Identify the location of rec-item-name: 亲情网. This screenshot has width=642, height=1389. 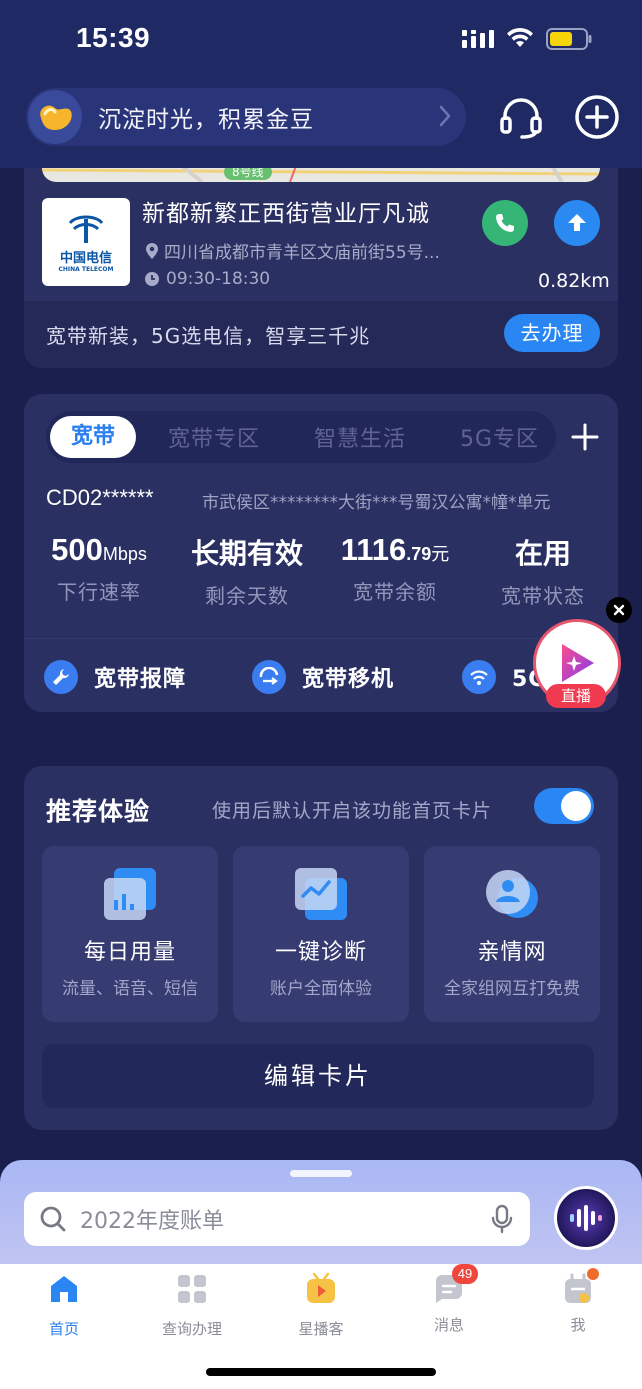
(512, 952).